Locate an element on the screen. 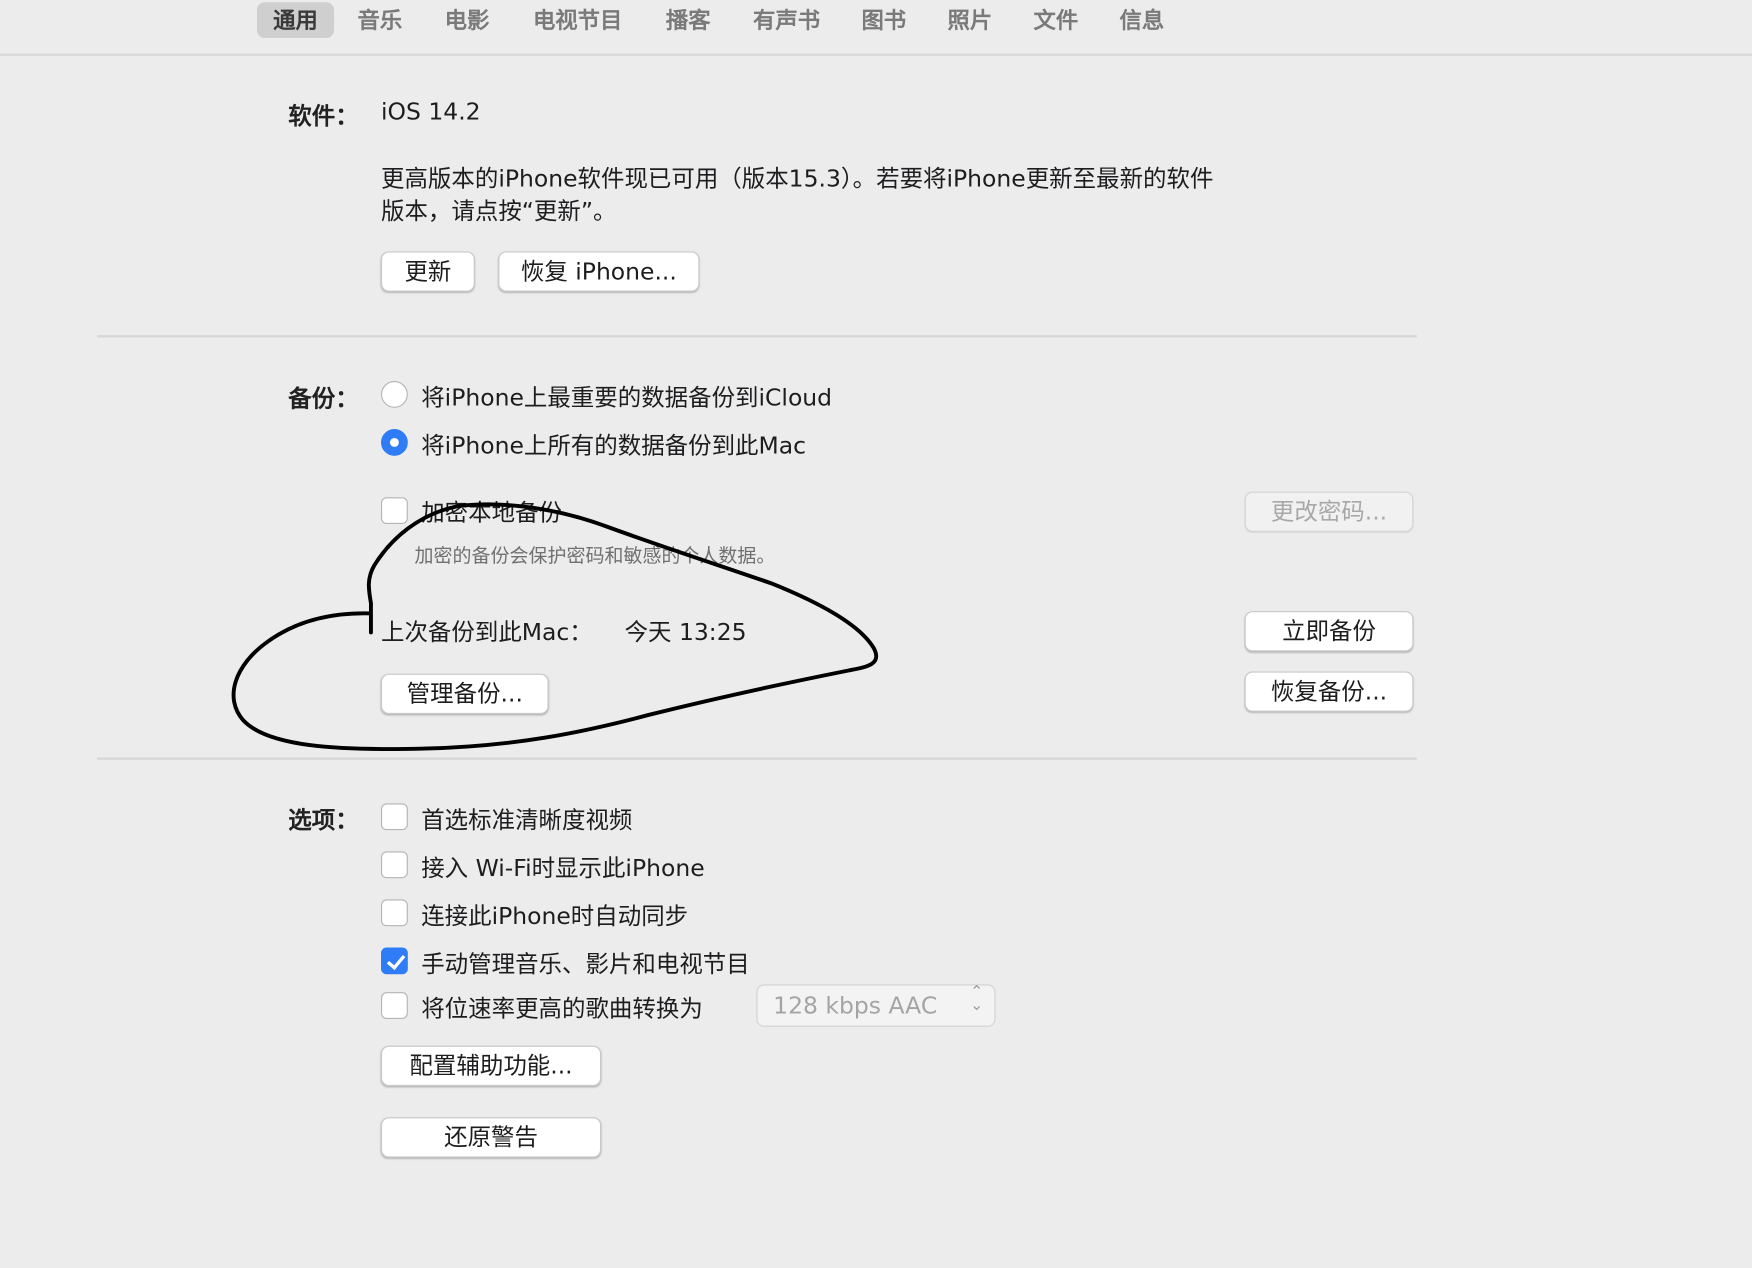 The image size is (1752, 1268). hand-drawn-annotation is located at coordinates (554, 627).